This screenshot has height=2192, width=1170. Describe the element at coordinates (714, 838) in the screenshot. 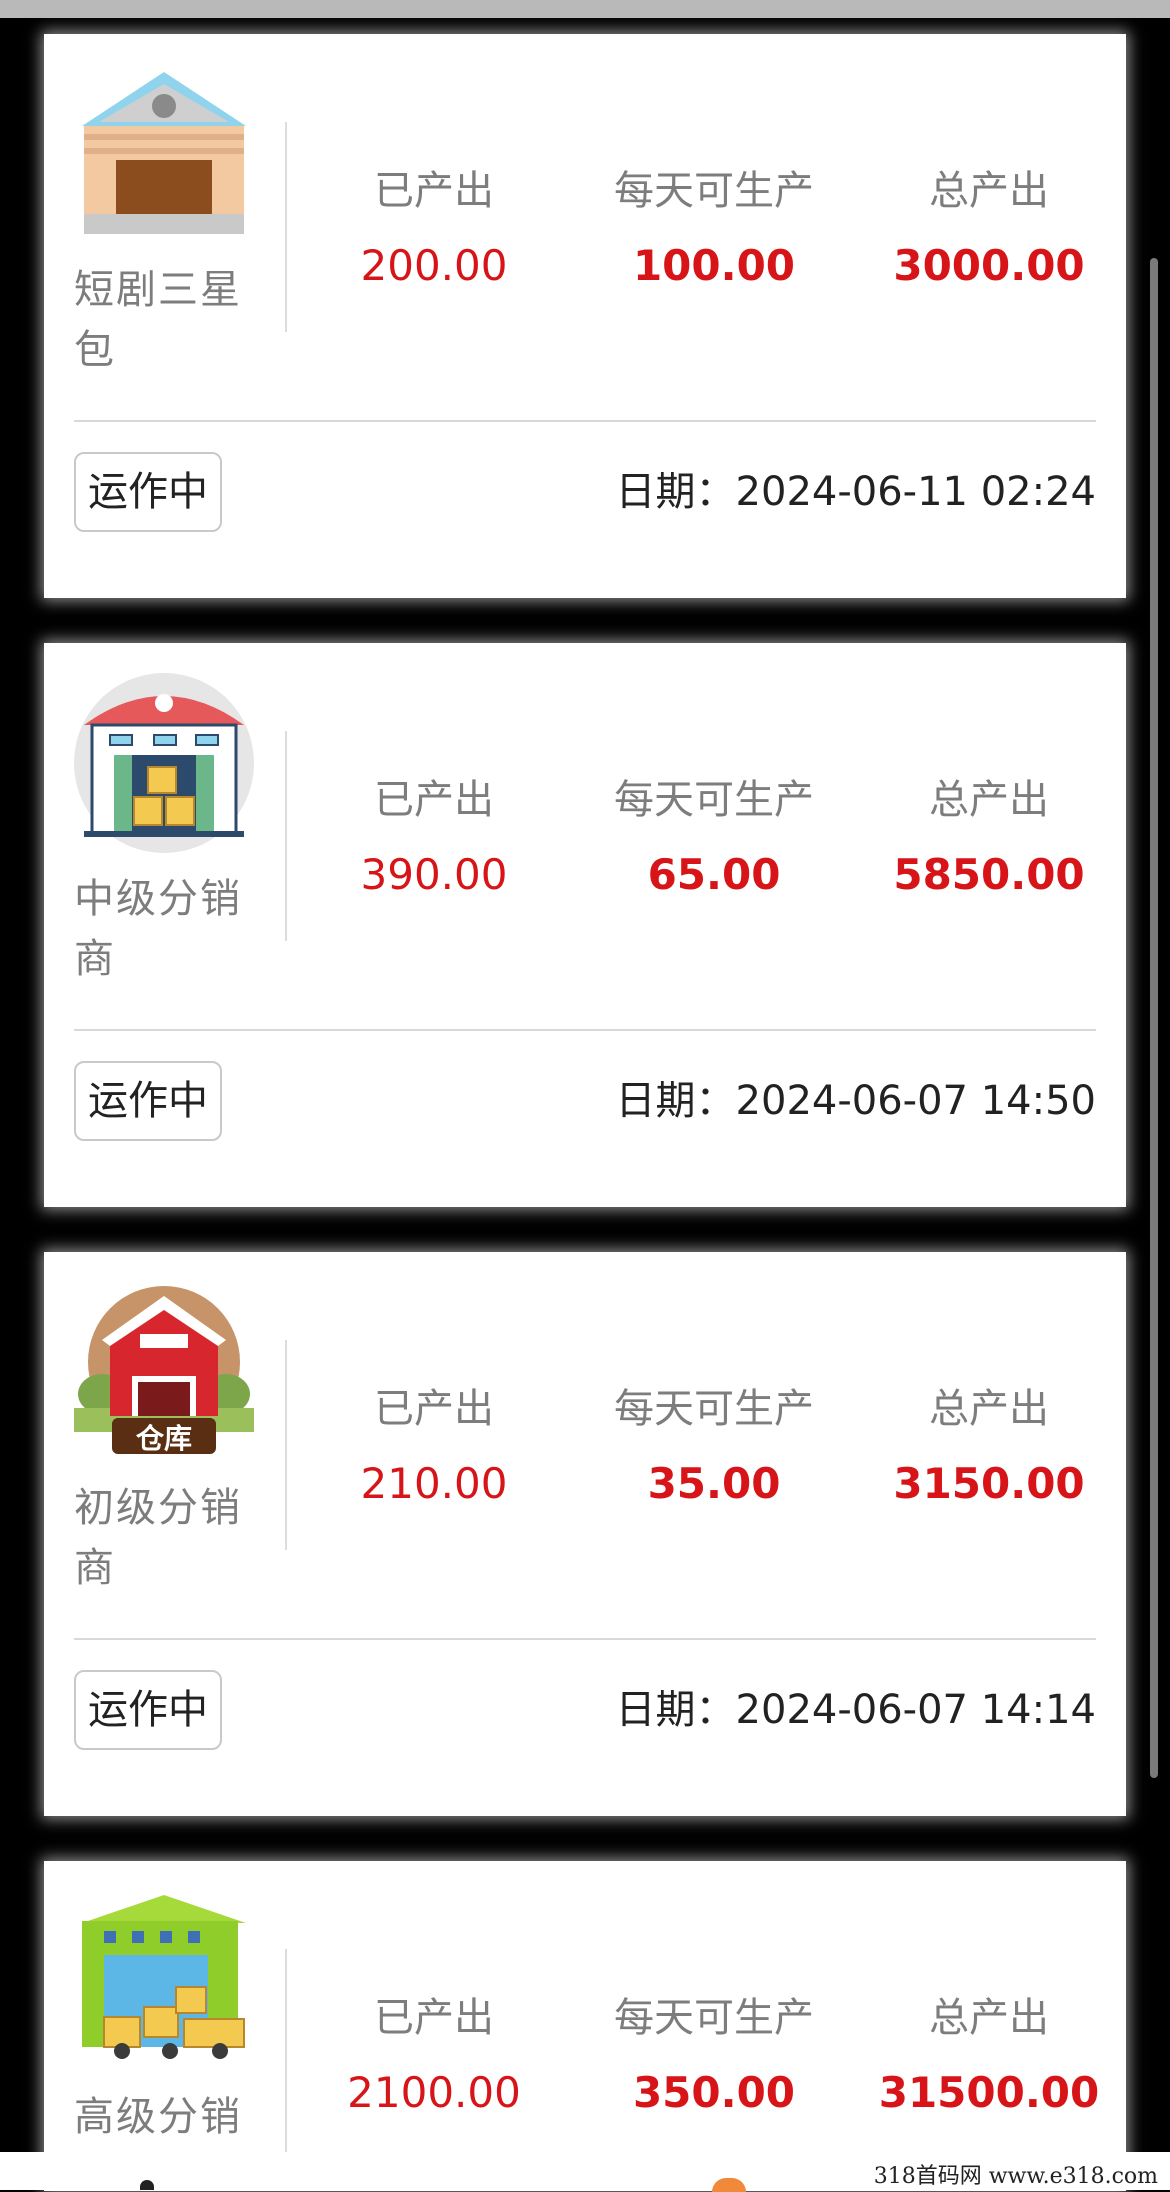

I see `stat-daily: 每天可生产 65.00` at that location.